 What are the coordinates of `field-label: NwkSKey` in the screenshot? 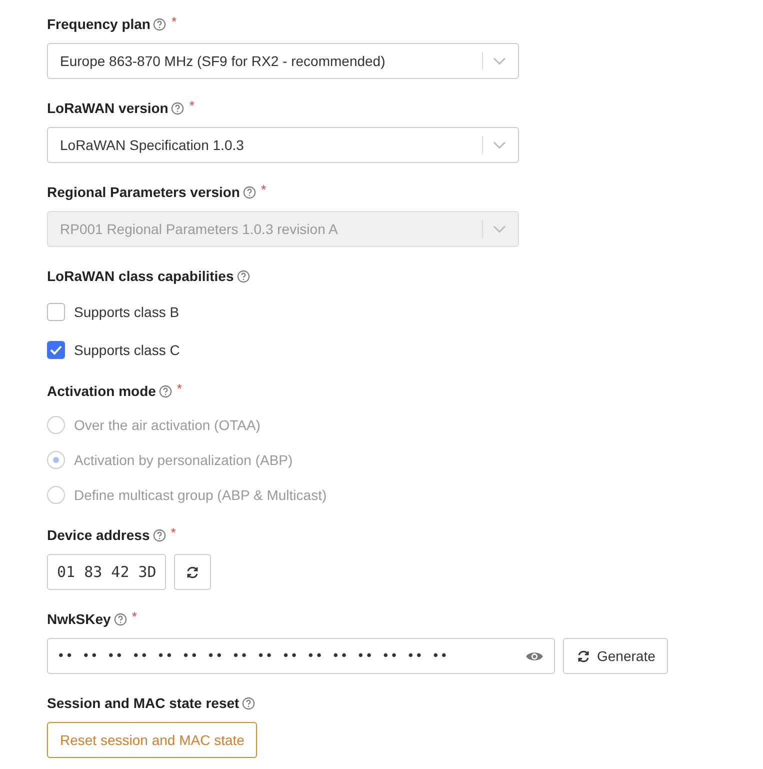 It's located at (79, 619).